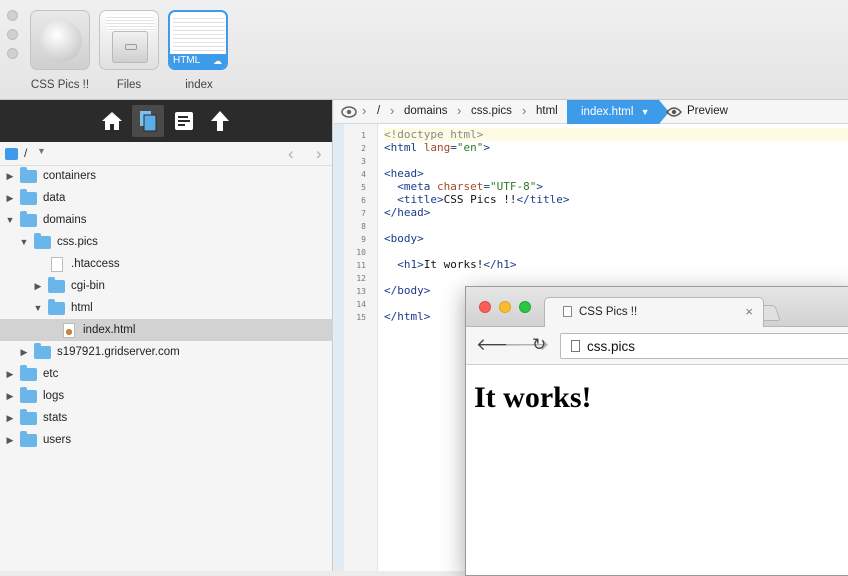  What do you see at coordinates (505, 307) in the screenshot?
I see `minimize-window-button` at bounding box center [505, 307].